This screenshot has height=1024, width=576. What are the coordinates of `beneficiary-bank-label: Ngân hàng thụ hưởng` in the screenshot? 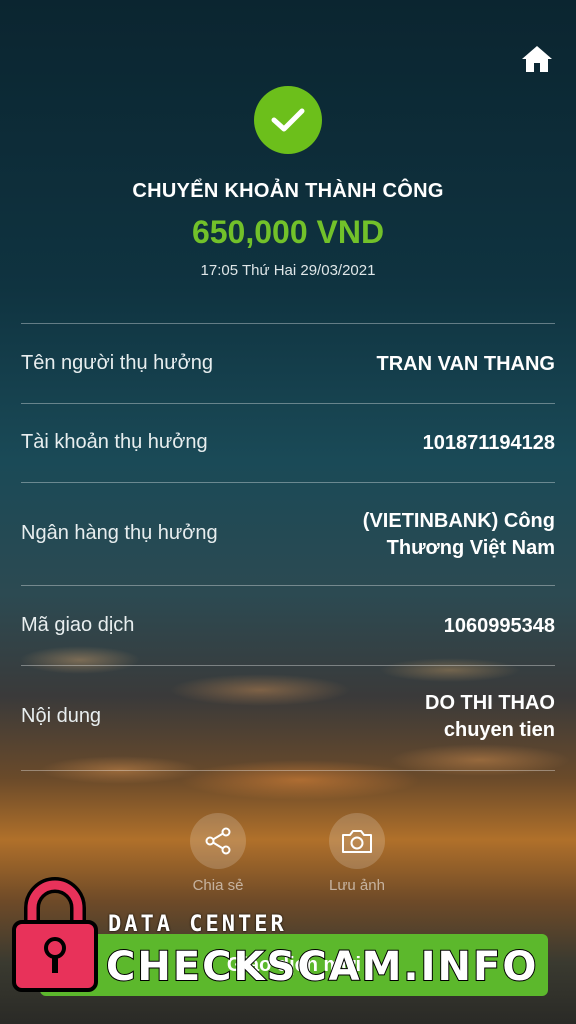 It's located at (119, 533).